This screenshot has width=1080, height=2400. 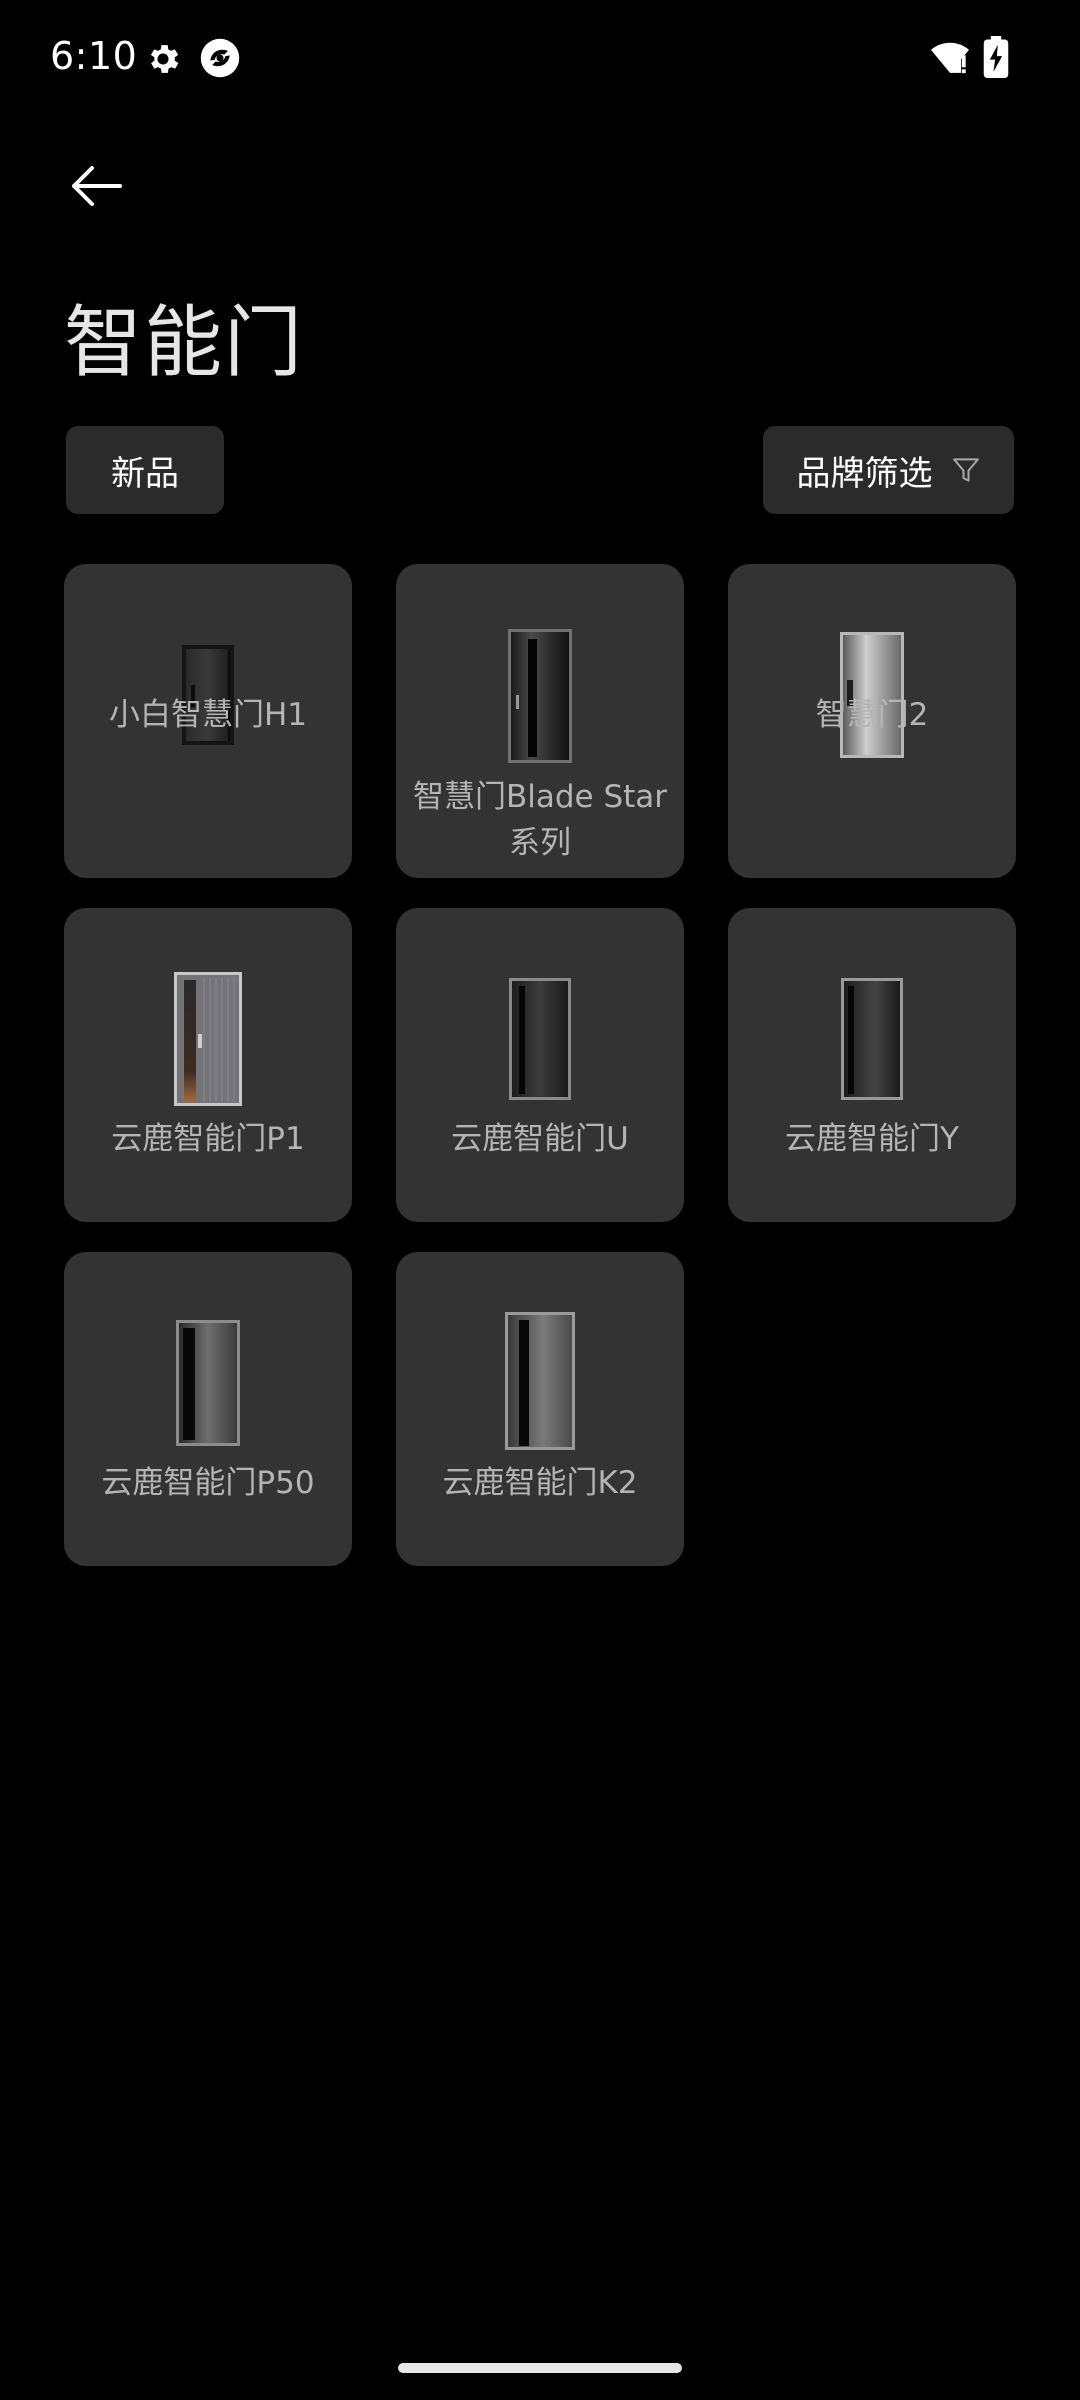 What do you see at coordinates (208, 1139) in the screenshot?
I see `product-name: 云鹿智能门P1` at bounding box center [208, 1139].